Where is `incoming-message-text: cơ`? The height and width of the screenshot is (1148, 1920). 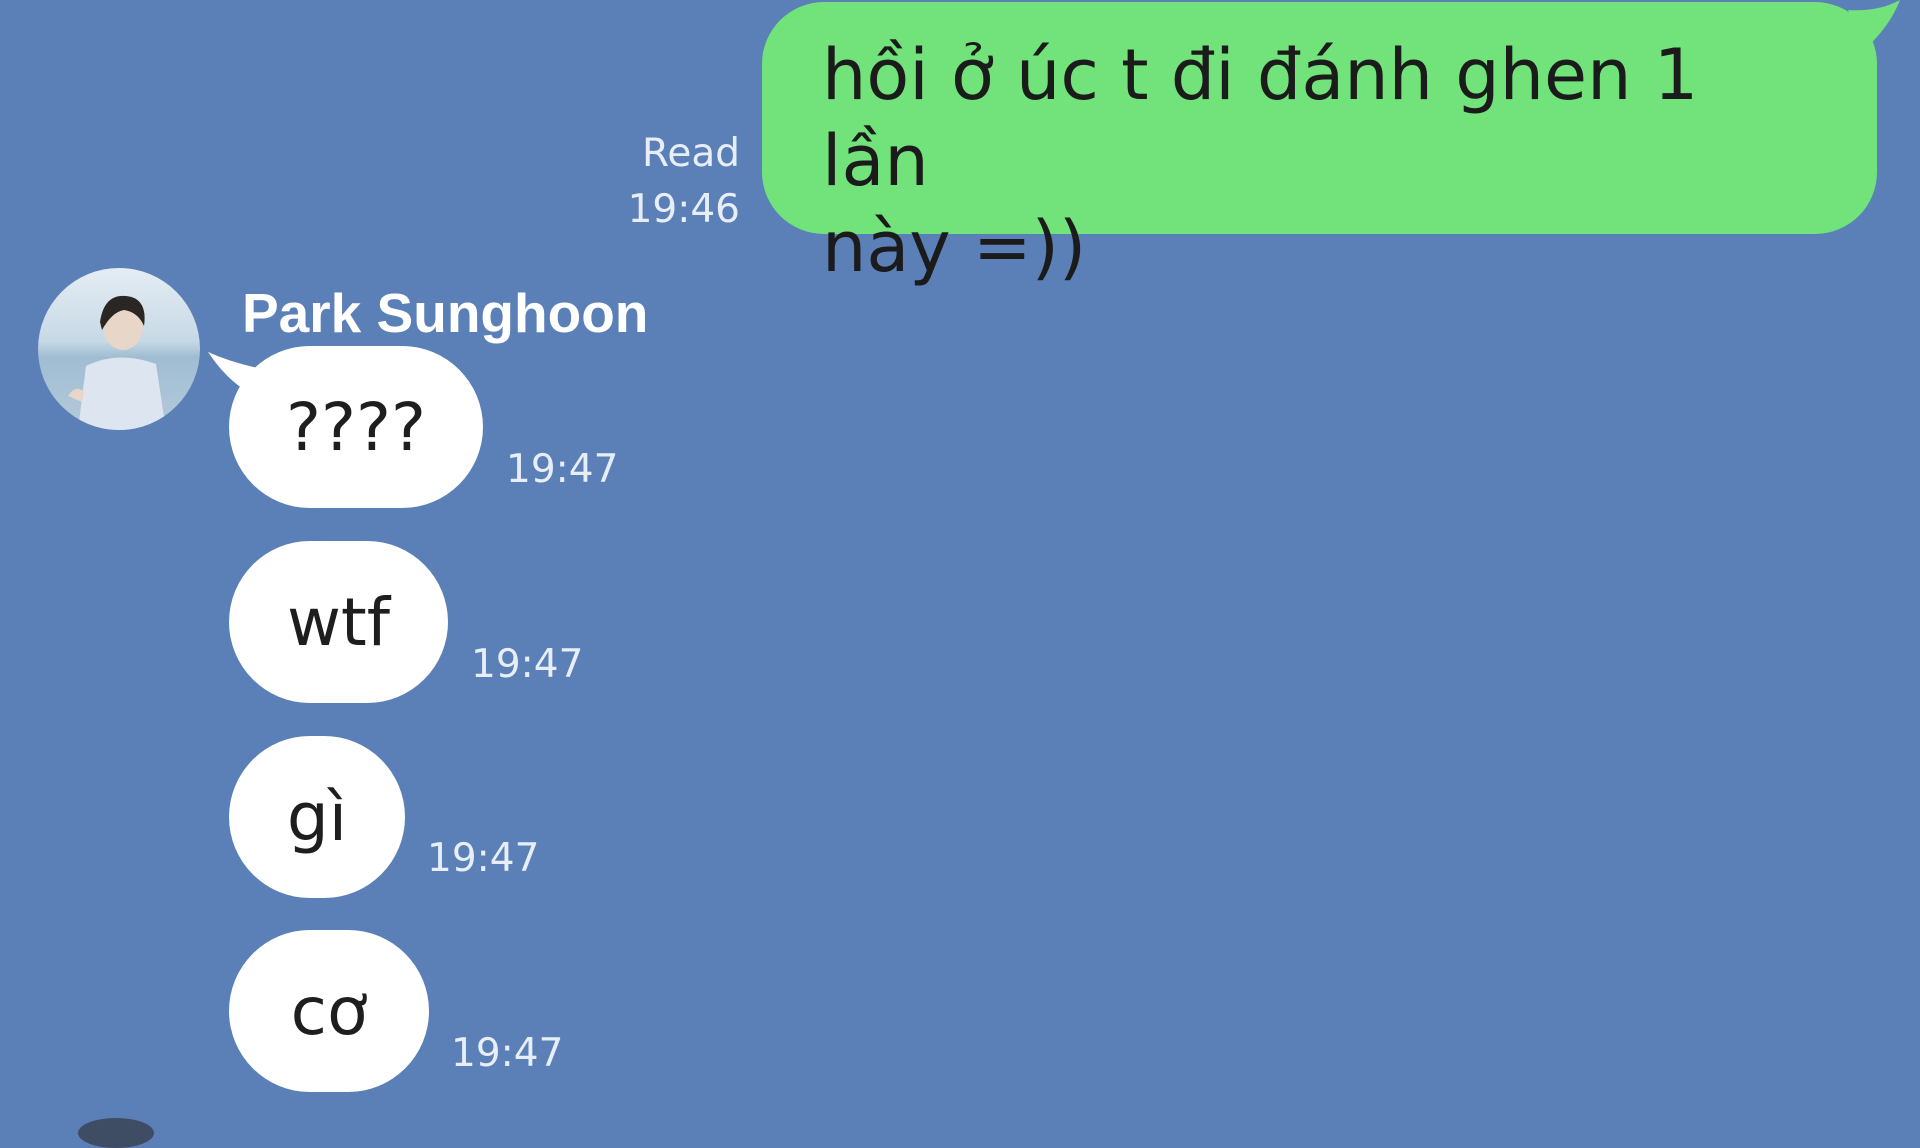 incoming-message-text: cơ is located at coordinates (329, 1011).